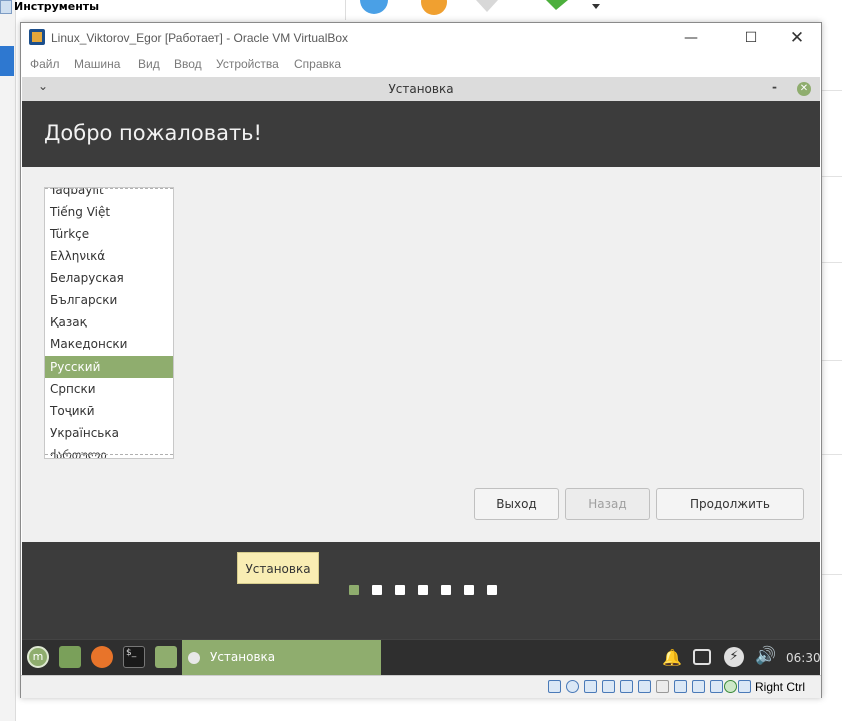  Describe the element at coordinates (734, 657) in the screenshot. I see `power-lightning-icon: ⚡` at that location.